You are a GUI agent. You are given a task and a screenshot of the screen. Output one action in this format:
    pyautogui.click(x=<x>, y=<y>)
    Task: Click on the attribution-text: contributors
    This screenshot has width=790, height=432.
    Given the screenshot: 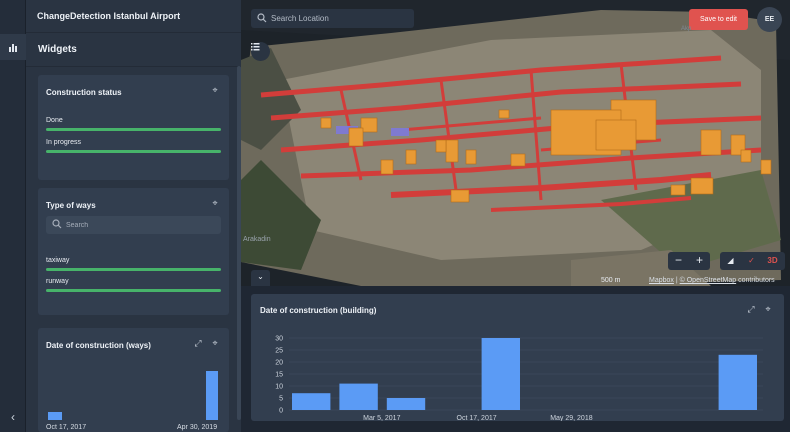 What is the action you would take?
    pyautogui.click(x=756, y=280)
    